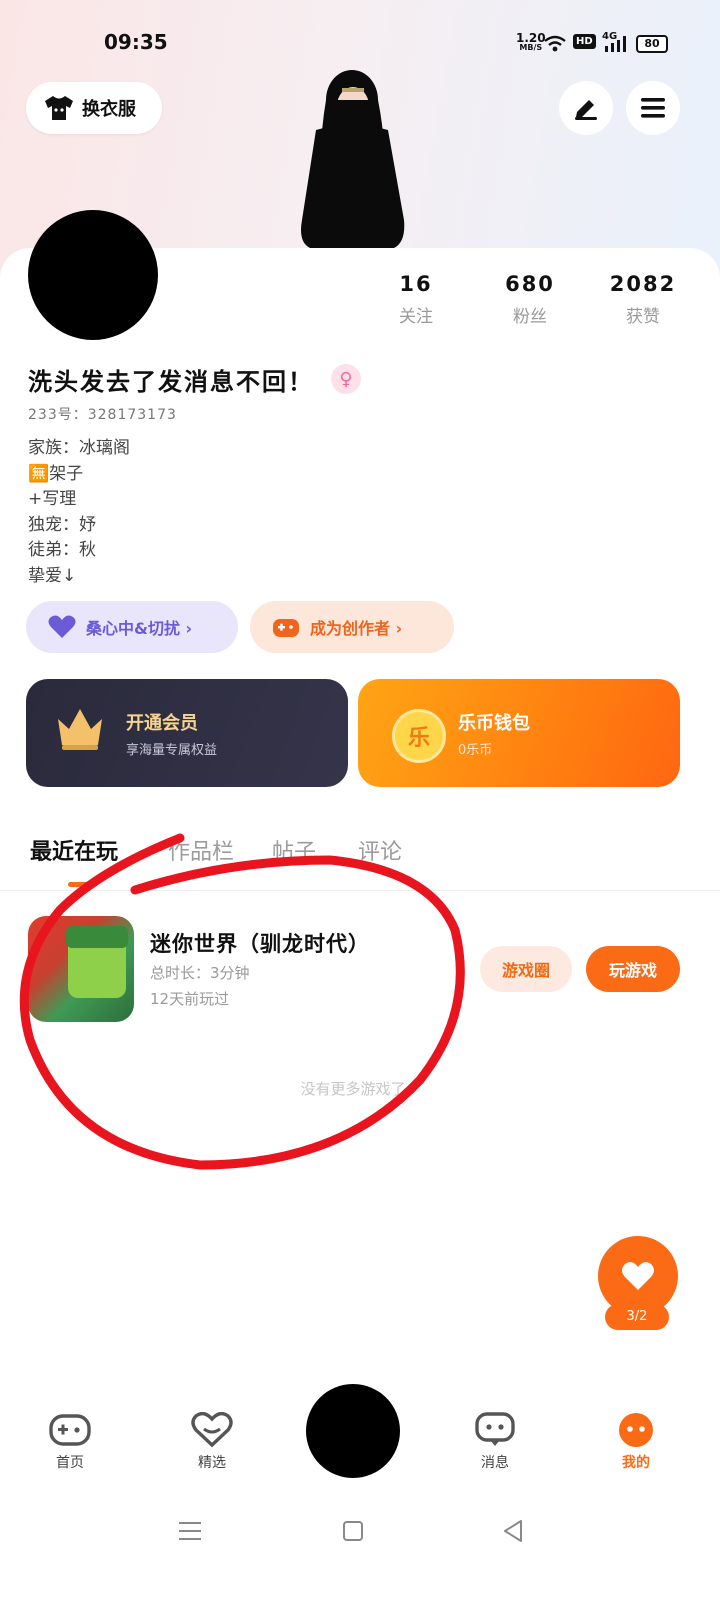 The image size is (720, 1600). Describe the element at coordinates (139, 628) in the screenshot. I see `mood-tag-label: 桑心中&切扰 ›` at that location.